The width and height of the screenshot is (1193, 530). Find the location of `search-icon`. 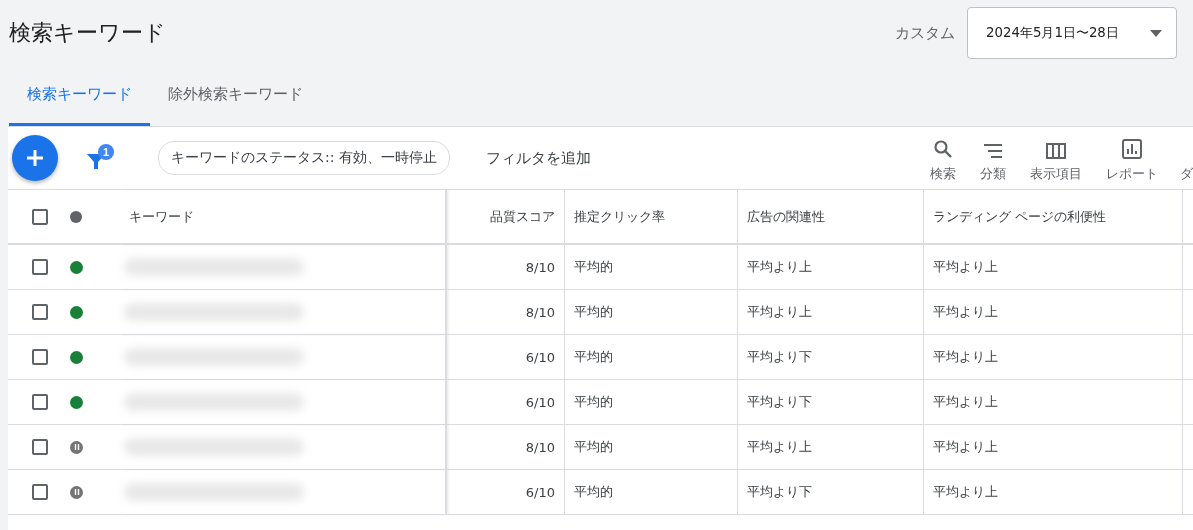

search-icon is located at coordinates (943, 149).